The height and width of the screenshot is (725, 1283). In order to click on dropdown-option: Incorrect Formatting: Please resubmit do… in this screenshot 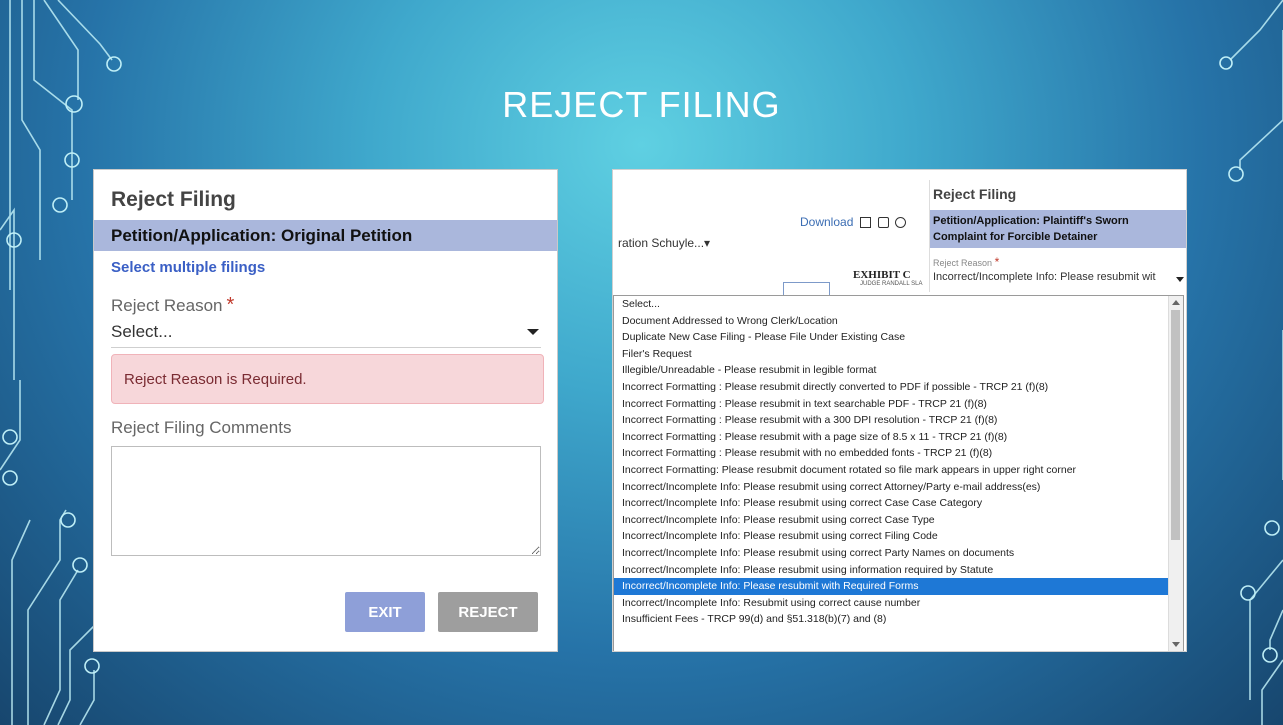, I will do `click(891, 470)`.